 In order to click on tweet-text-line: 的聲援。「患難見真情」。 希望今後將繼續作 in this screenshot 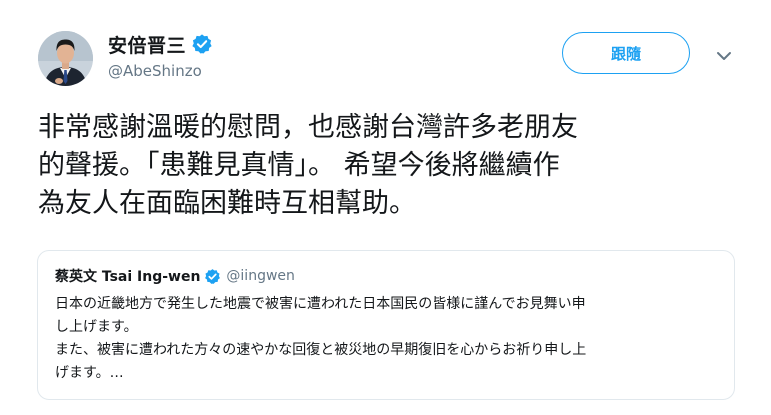, I will do `click(299, 165)`.